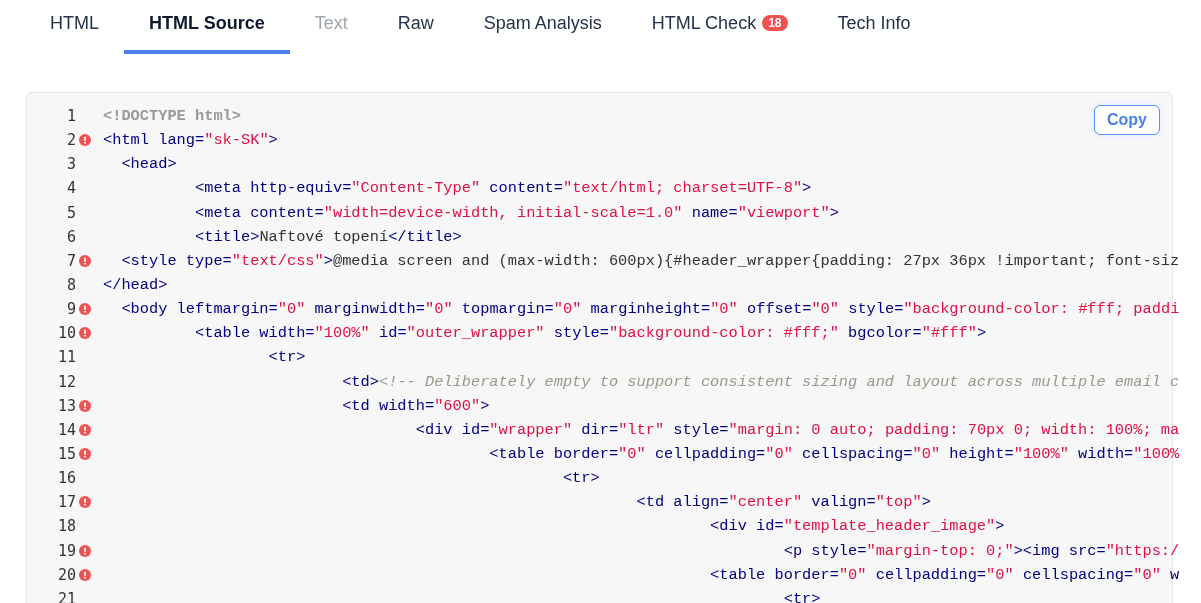 This screenshot has height=603, width=1201. What do you see at coordinates (71, 236) in the screenshot?
I see `line-number: 6` at bounding box center [71, 236].